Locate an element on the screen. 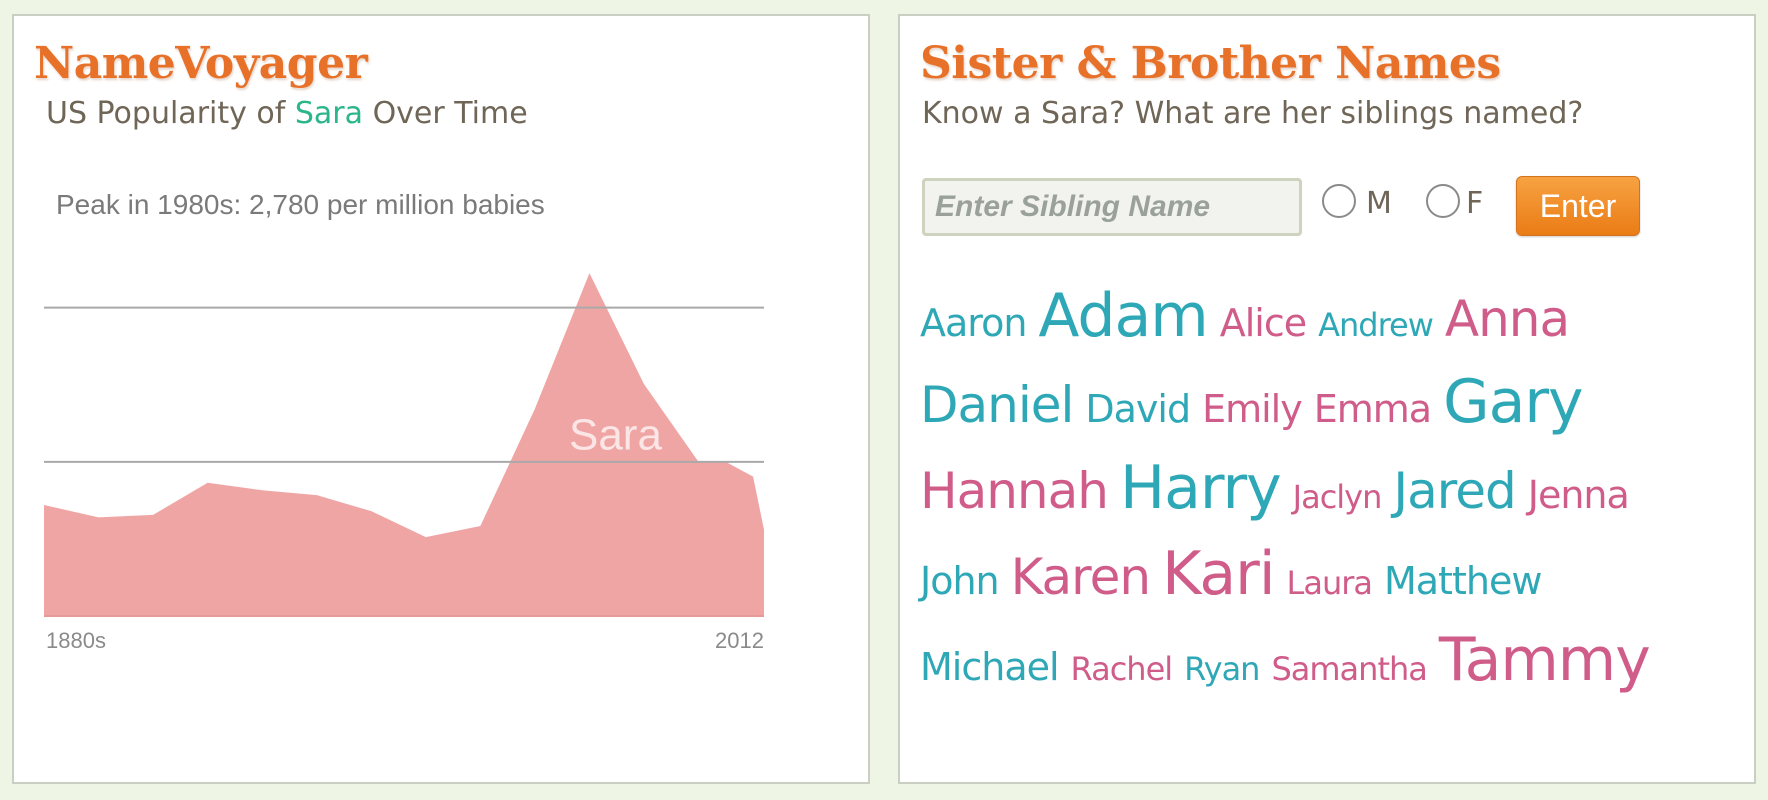 The height and width of the screenshot is (800, 1768). sibling-name-link: Alice is located at coordinates (1263, 323).